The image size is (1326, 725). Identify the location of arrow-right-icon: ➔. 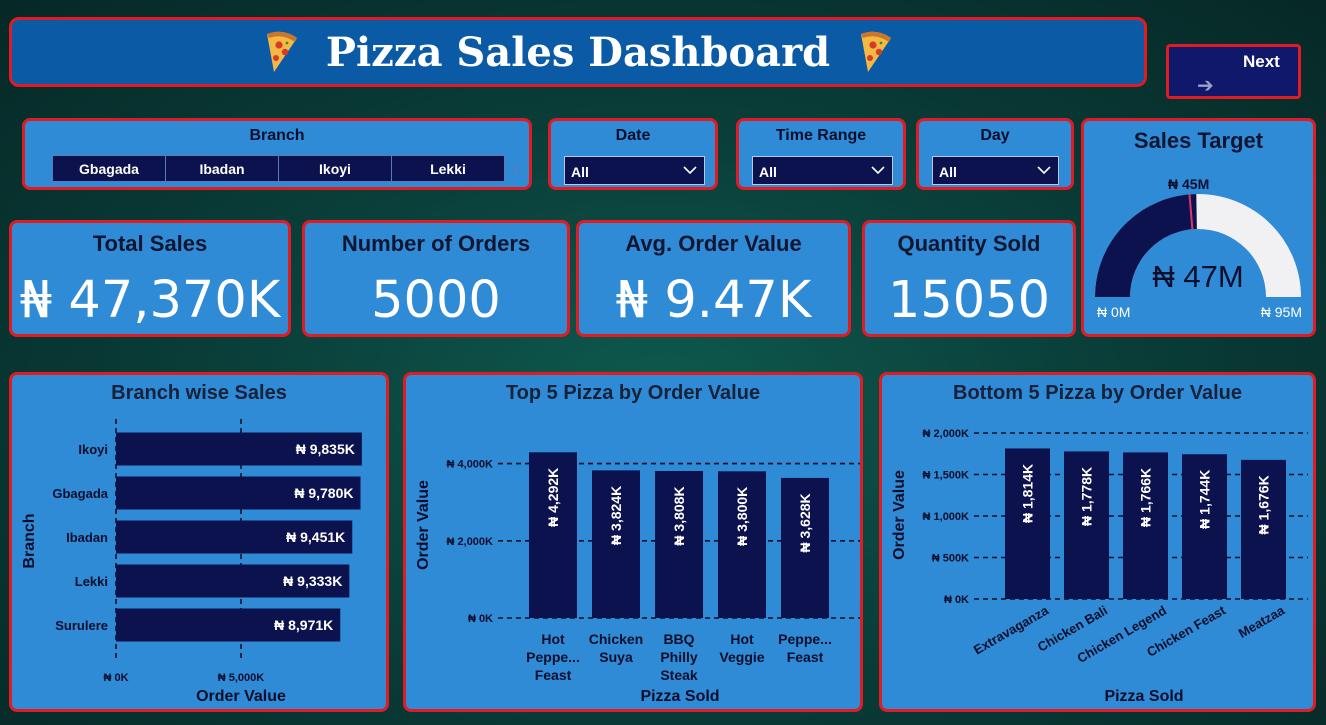
(1205, 86).